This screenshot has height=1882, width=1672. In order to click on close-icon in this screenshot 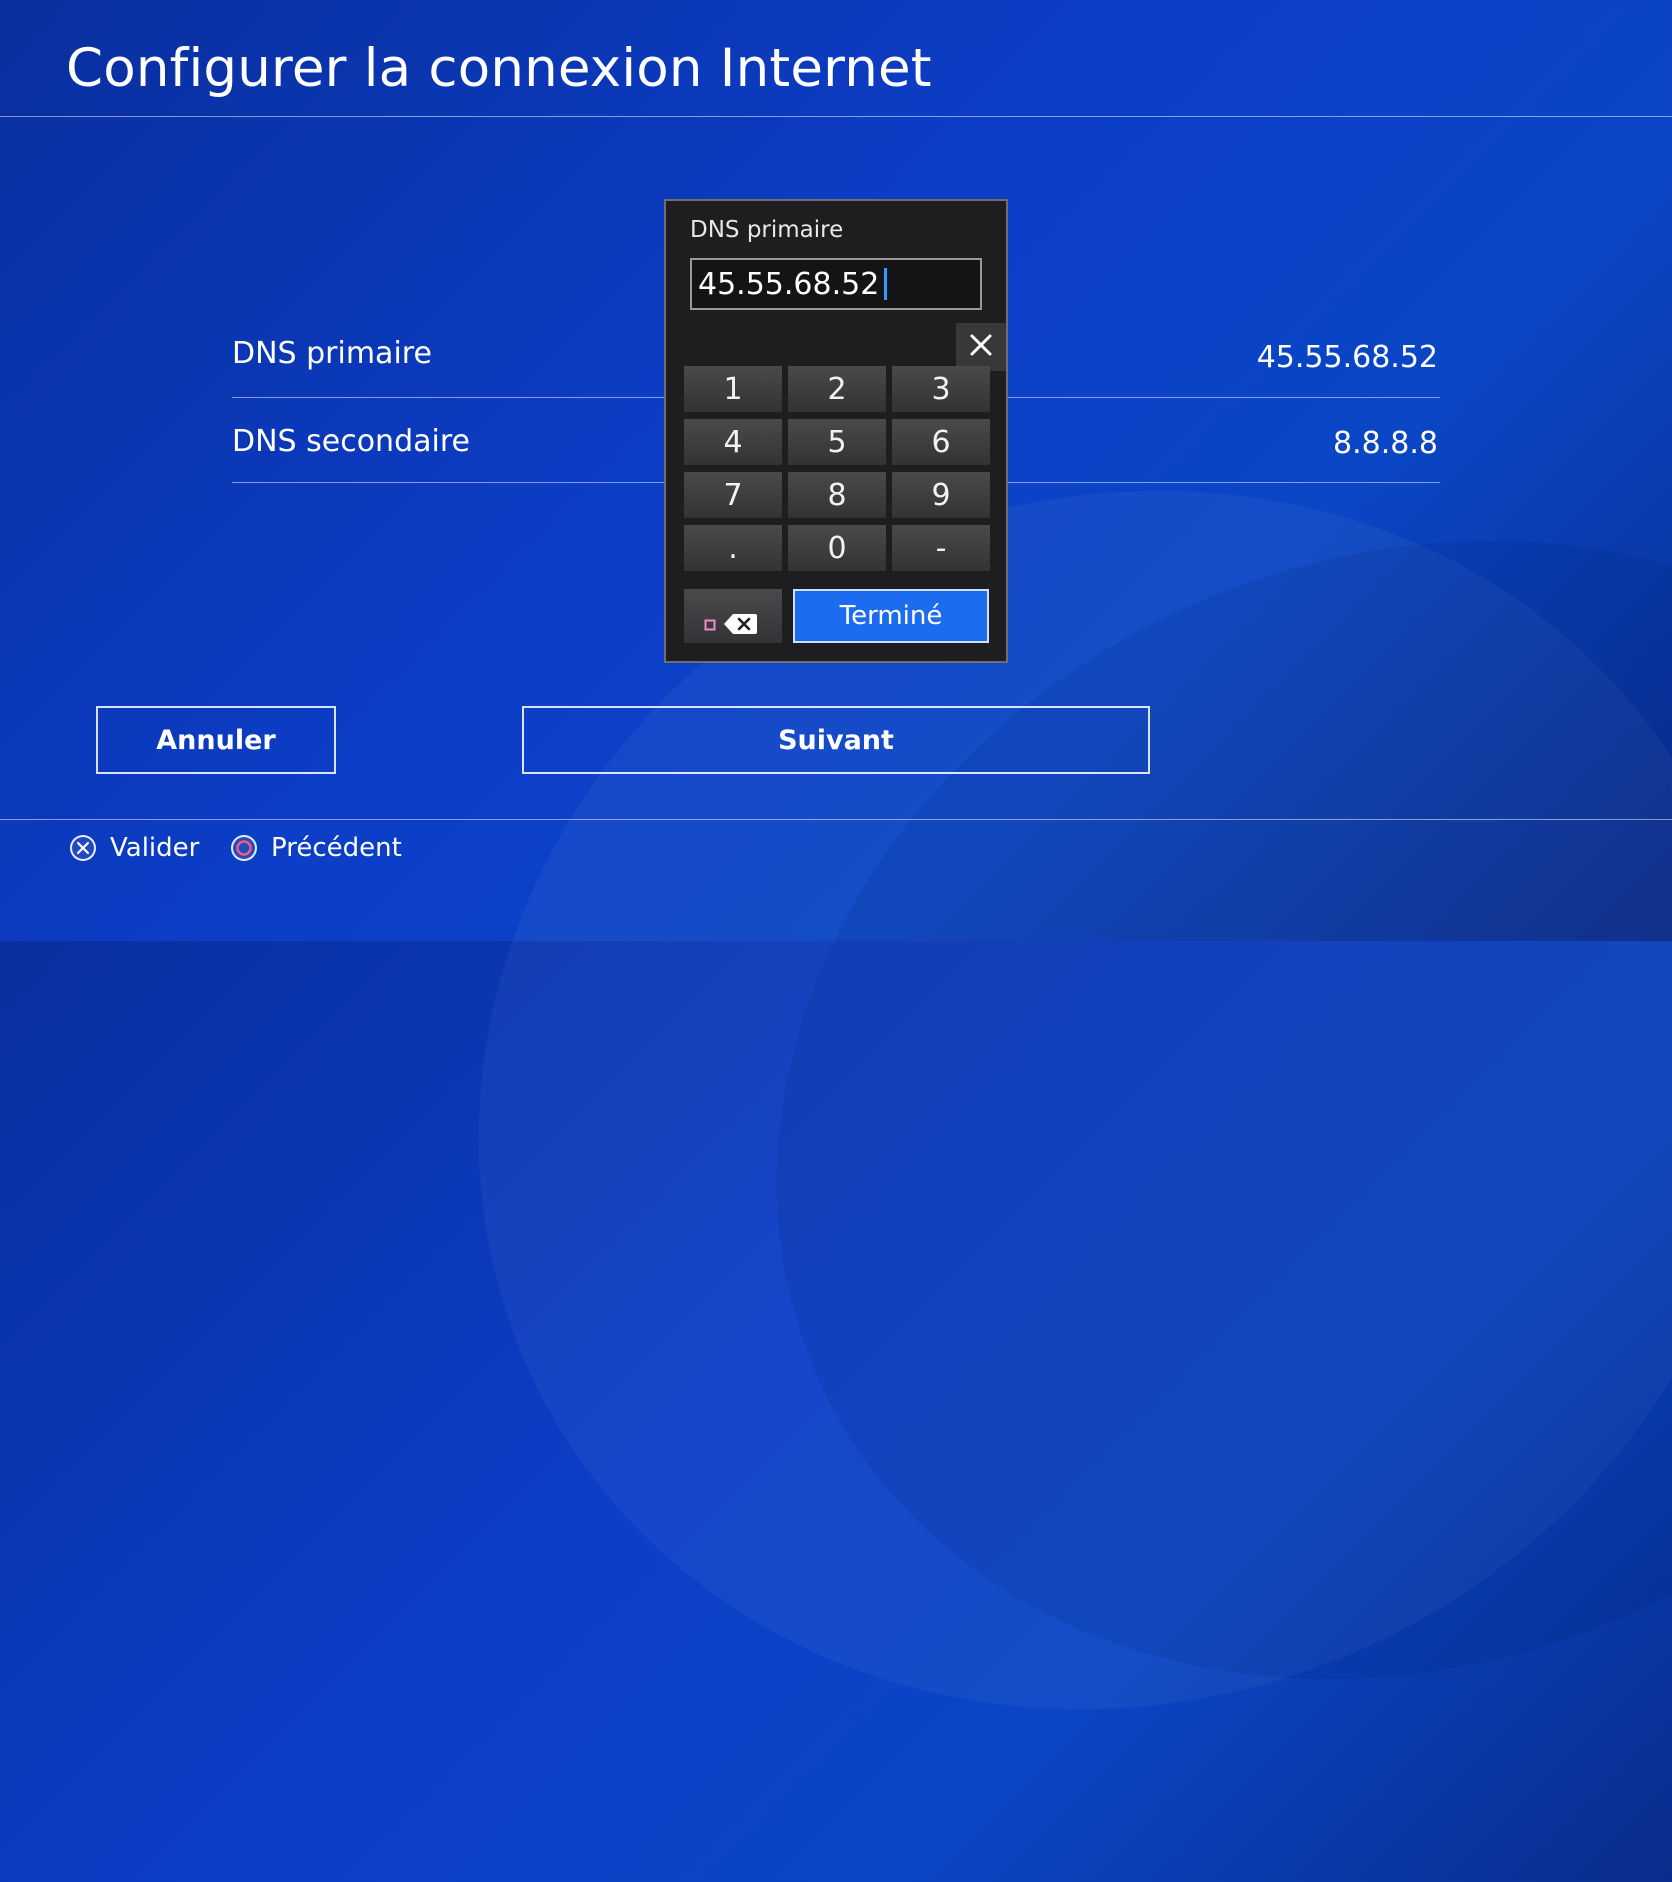, I will do `click(981, 347)`.